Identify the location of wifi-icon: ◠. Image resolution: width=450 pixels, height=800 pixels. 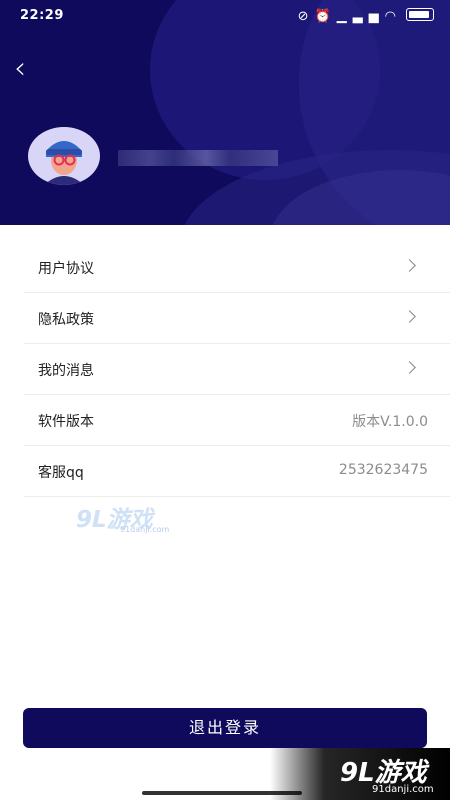
(393, 16).